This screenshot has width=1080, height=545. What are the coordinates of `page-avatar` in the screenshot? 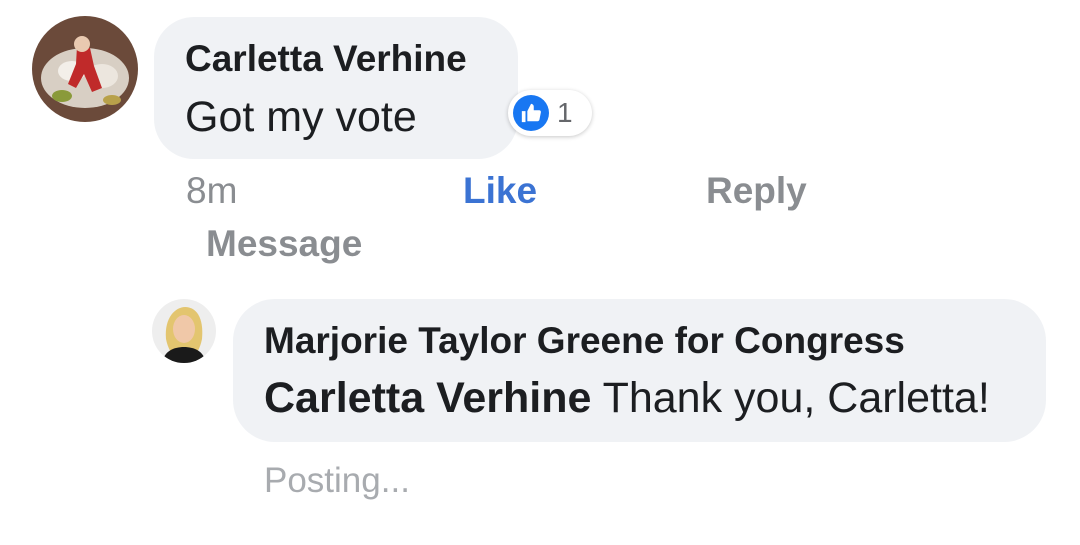 It's located at (184, 331).